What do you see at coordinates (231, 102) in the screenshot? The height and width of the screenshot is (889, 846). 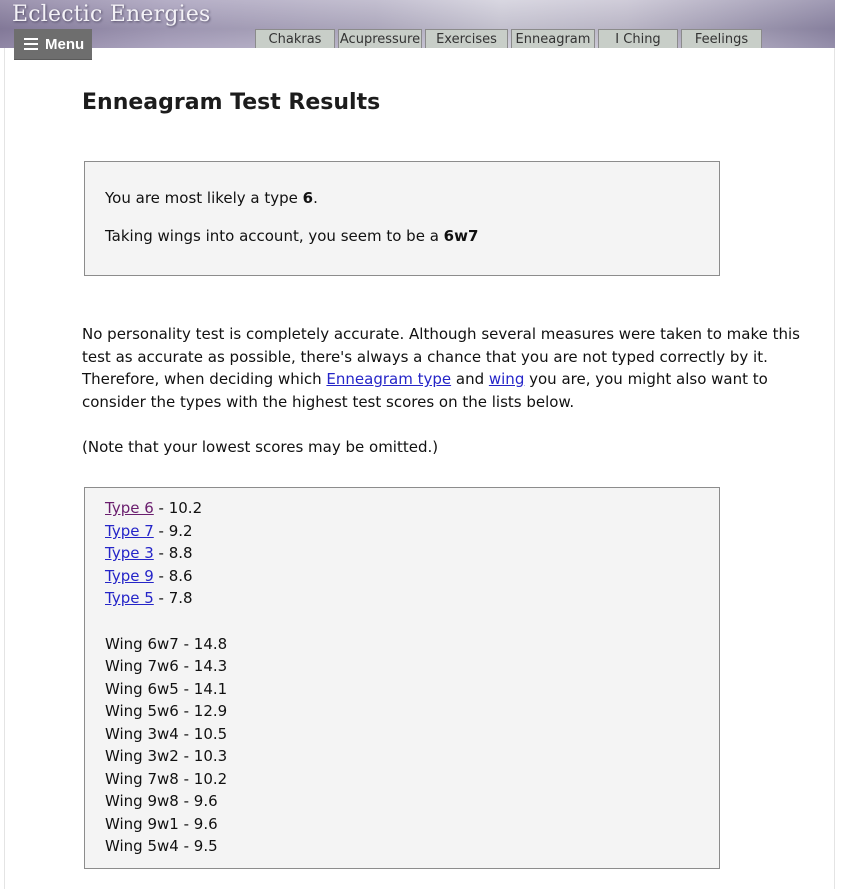 I see `page-title: Enneagram Test Results` at bounding box center [231, 102].